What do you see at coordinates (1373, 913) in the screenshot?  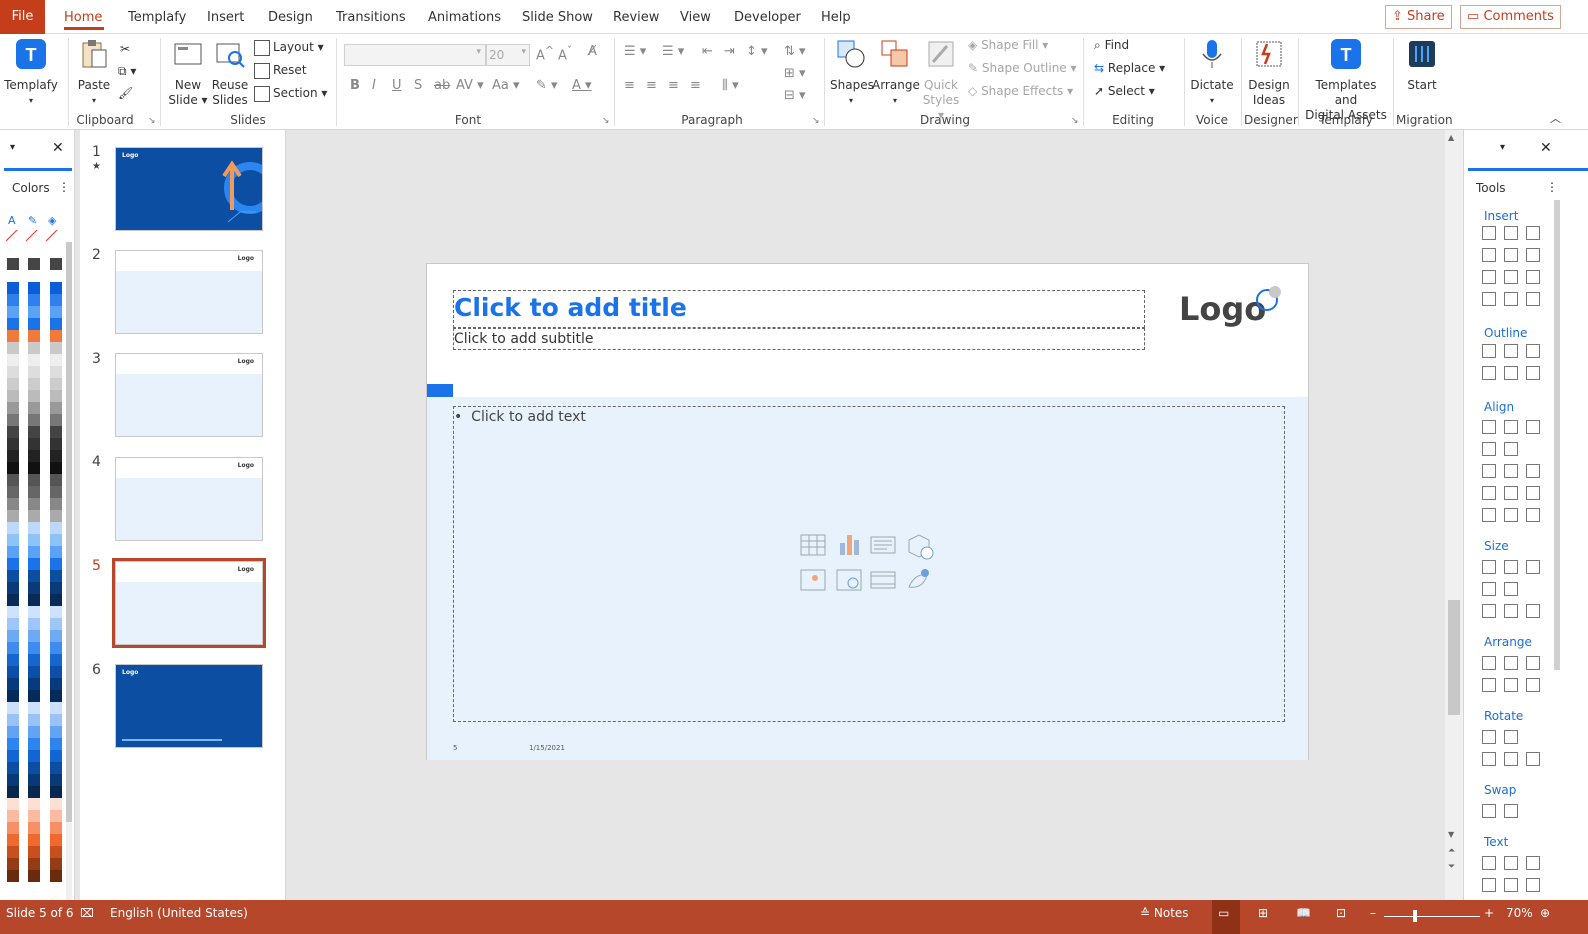 I see `zoom-out-icon: –` at bounding box center [1373, 913].